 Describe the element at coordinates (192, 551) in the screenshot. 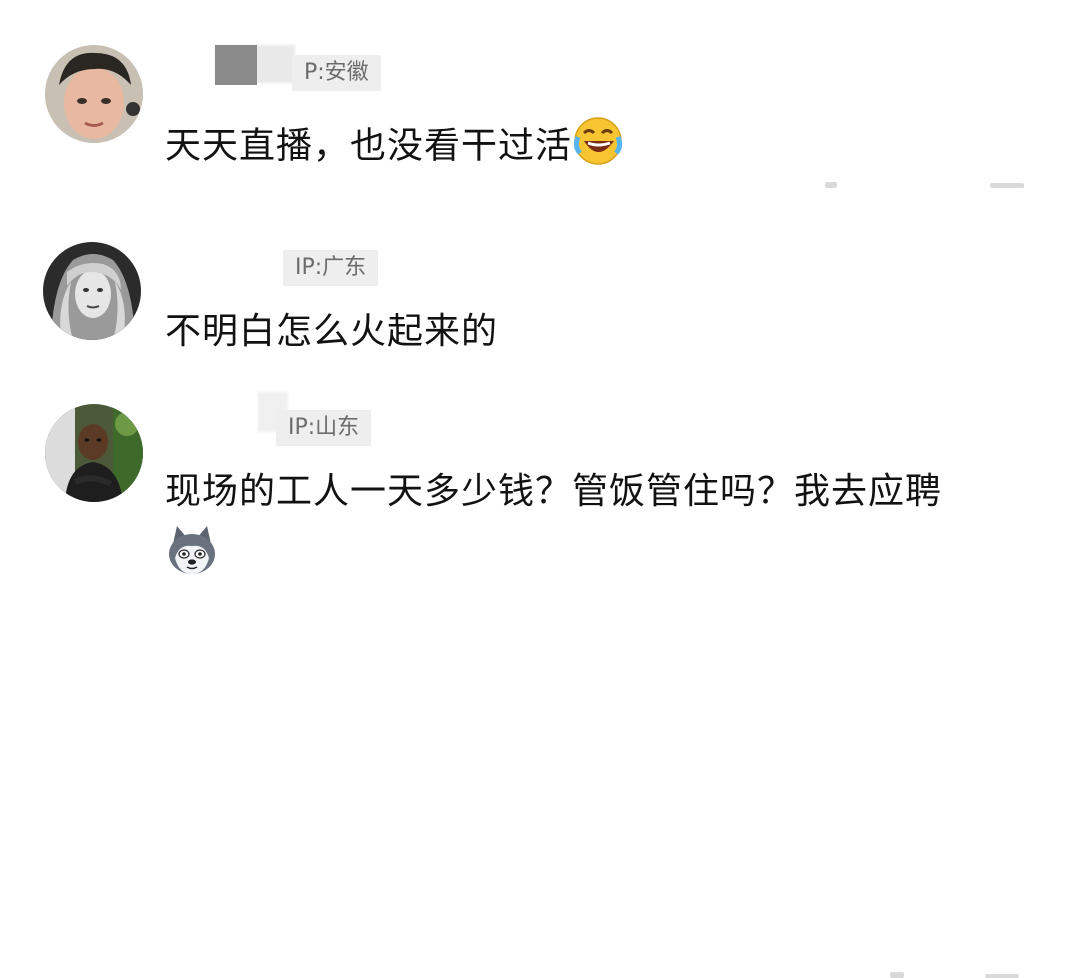

I see `husky-emoji` at that location.